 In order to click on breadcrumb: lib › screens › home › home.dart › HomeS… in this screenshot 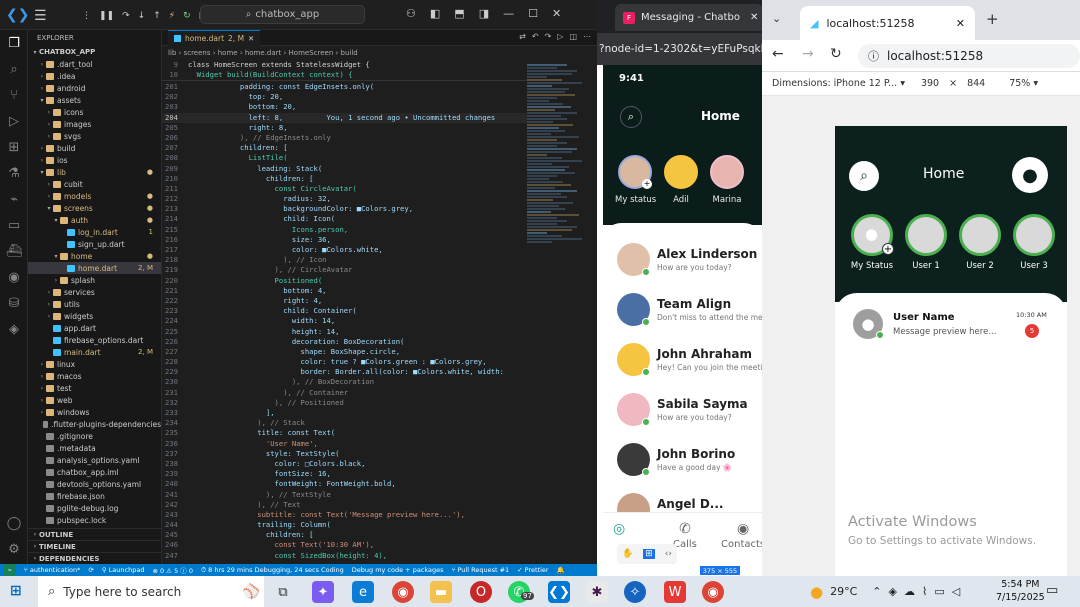, I will do `click(263, 53)`.